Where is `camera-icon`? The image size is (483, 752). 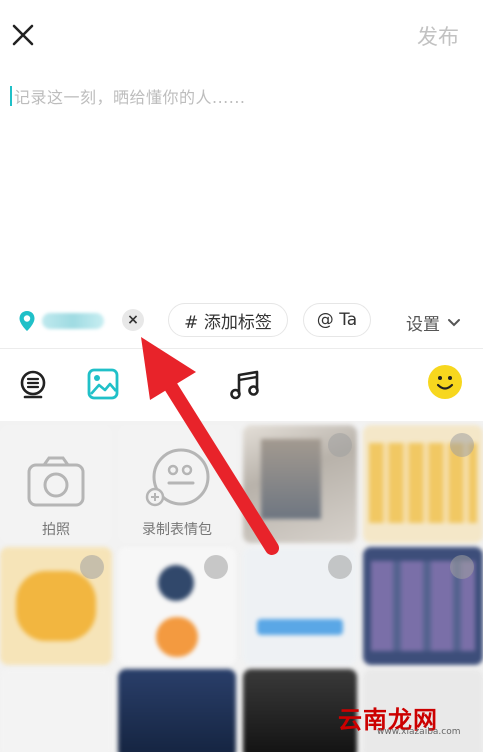 camera-icon is located at coordinates (56, 481).